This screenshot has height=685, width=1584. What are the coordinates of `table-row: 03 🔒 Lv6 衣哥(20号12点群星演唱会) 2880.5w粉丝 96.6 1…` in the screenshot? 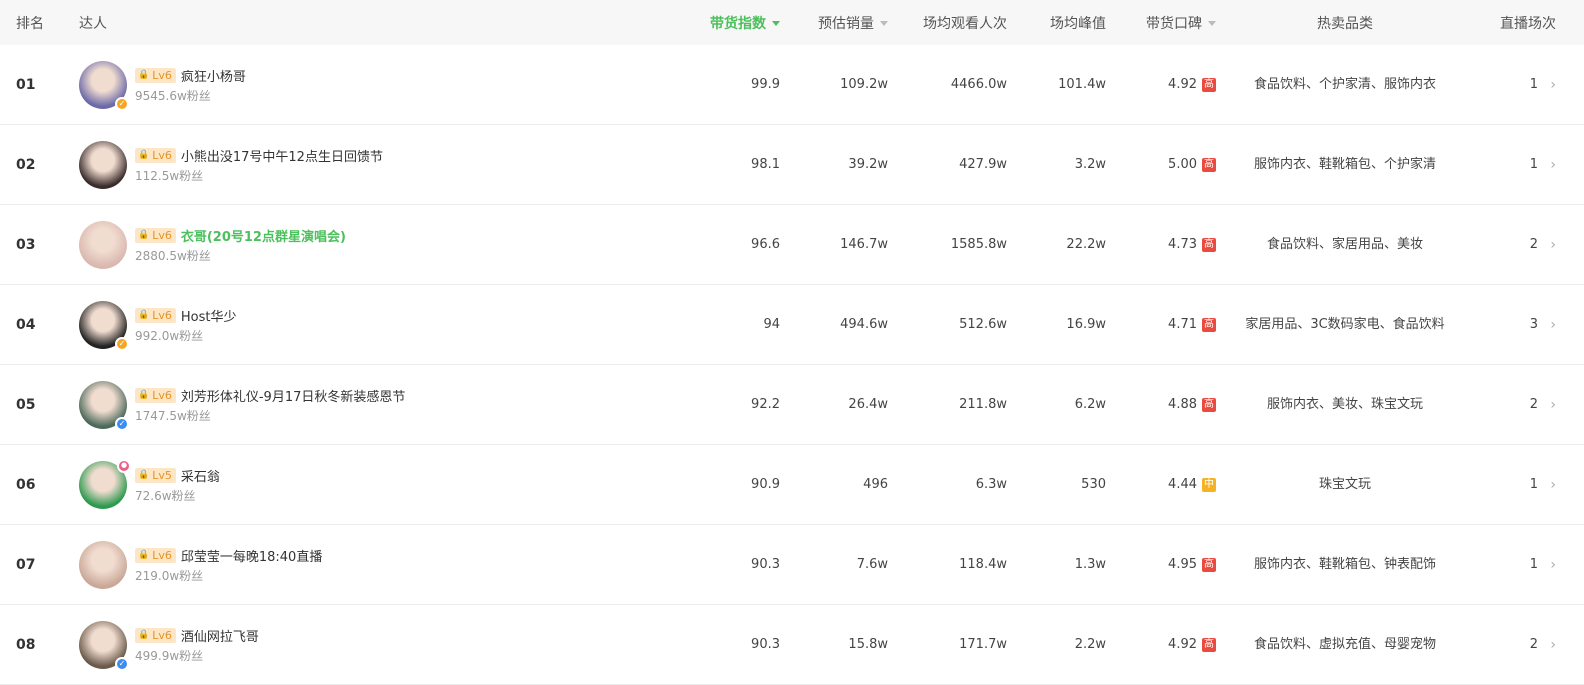 It's located at (792, 245).